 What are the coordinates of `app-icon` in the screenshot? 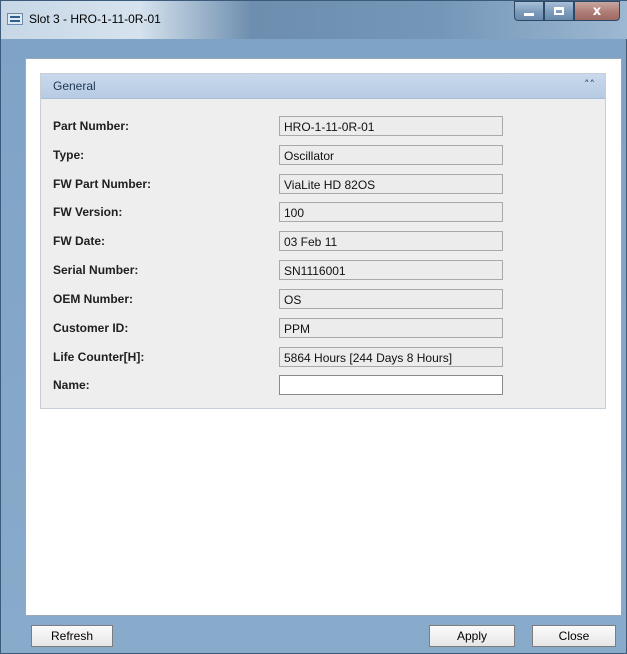 It's located at (15, 19).